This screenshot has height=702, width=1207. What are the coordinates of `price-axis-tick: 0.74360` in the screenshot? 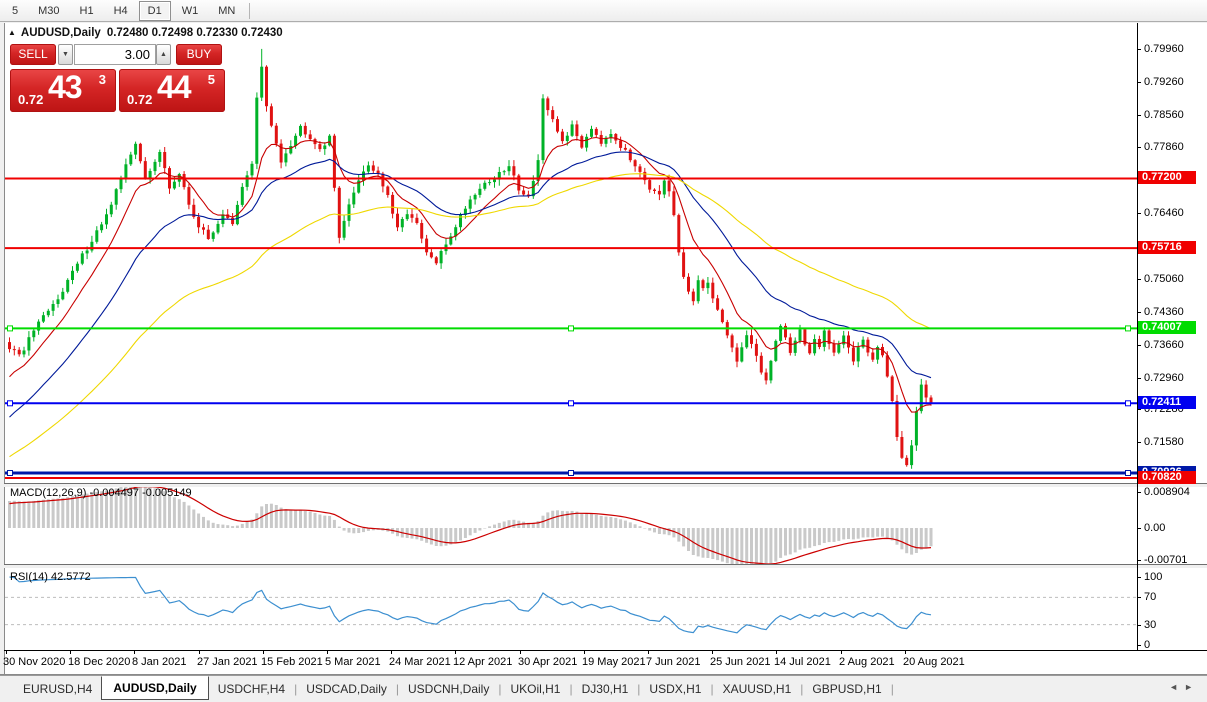 It's located at (1164, 312).